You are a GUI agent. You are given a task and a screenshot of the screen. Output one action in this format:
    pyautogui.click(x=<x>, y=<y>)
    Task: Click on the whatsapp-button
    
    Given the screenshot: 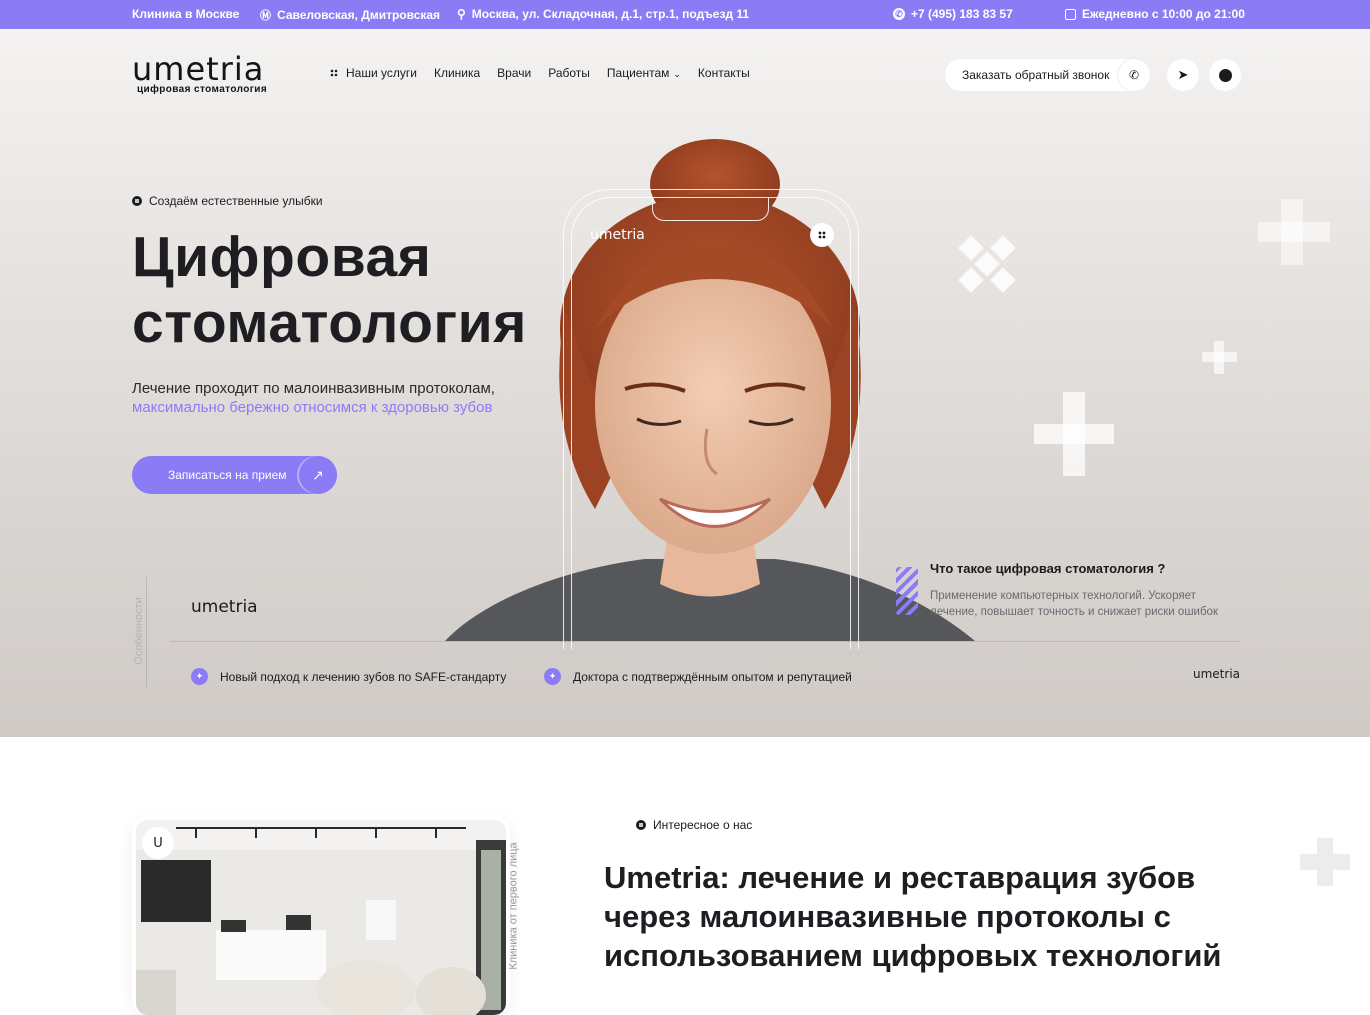 What is the action you would take?
    pyautogui.click(x=1225, y=75)
    